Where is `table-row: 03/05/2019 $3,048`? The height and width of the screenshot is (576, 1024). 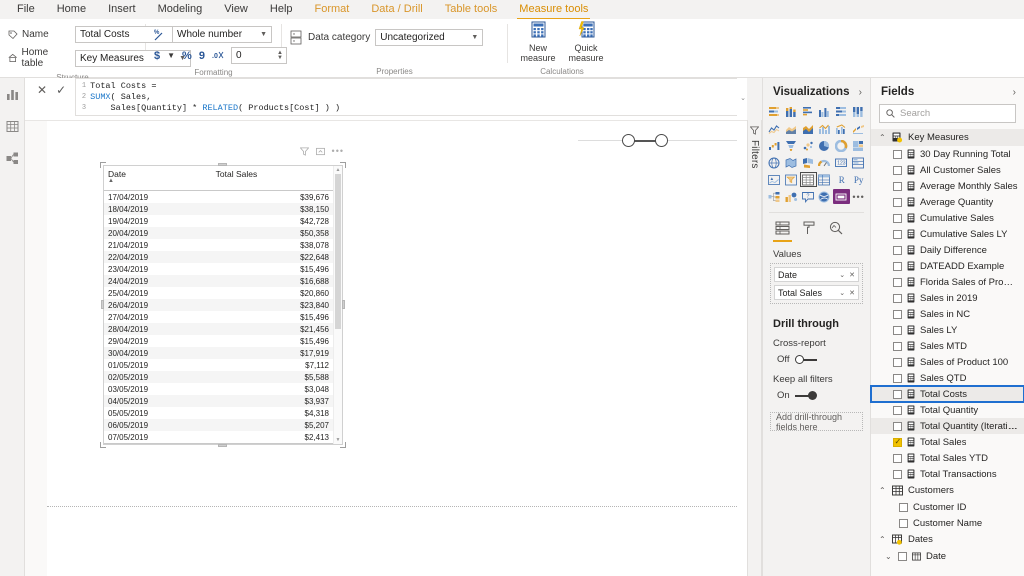
table-row: 03/05/2019 $3,048 is located at coordinates (218, 389).